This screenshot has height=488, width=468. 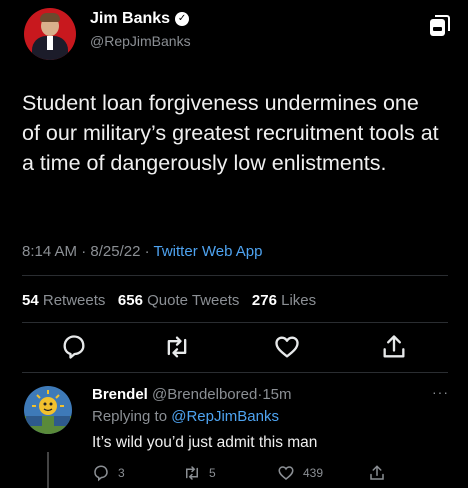 I want to click on retweets-stat: 54 Retweets, so click(x=63, y=300).